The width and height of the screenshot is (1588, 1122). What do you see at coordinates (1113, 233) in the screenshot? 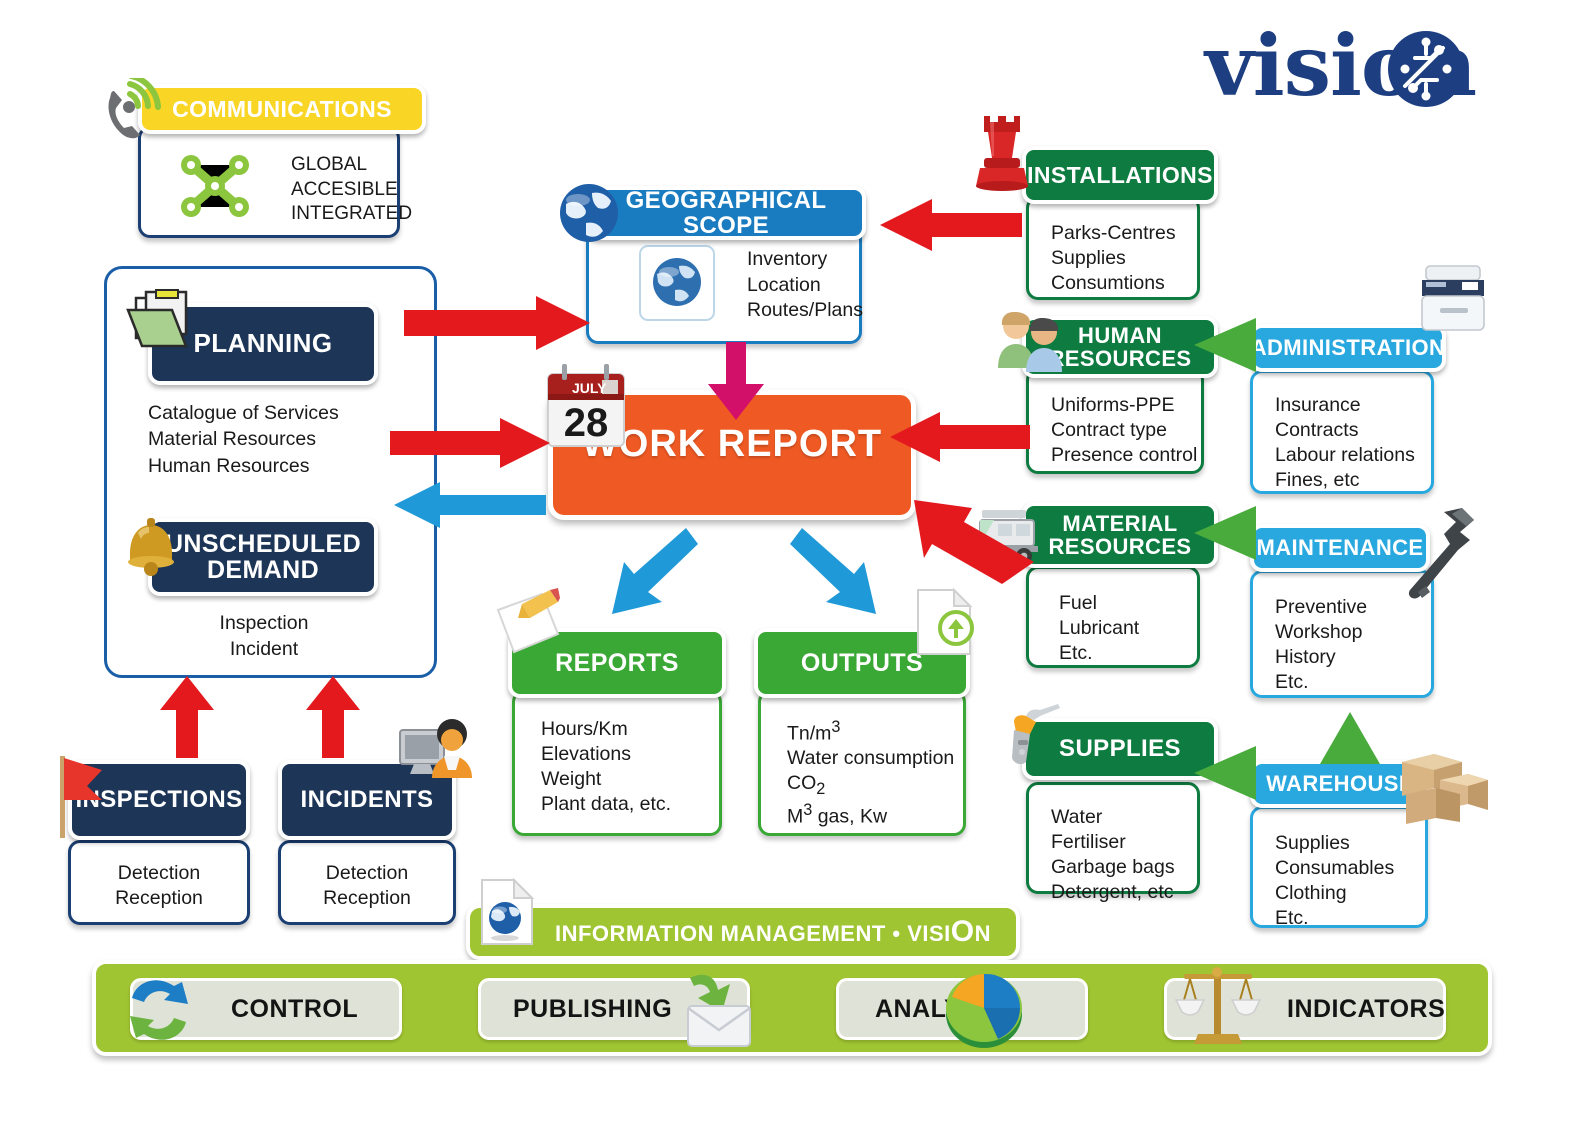
I see `installations-line-0: Parks-Centres` at bounding box center [1113, 233].